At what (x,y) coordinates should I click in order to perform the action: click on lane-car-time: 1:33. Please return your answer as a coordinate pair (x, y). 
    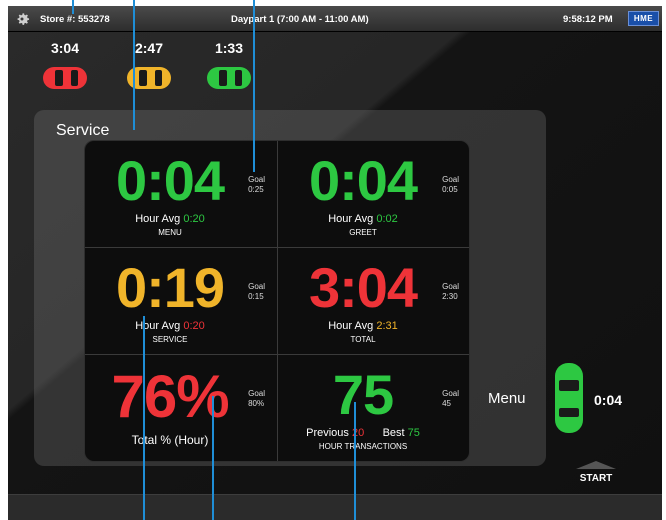
    Looking at the image, I should click on (229, 48).